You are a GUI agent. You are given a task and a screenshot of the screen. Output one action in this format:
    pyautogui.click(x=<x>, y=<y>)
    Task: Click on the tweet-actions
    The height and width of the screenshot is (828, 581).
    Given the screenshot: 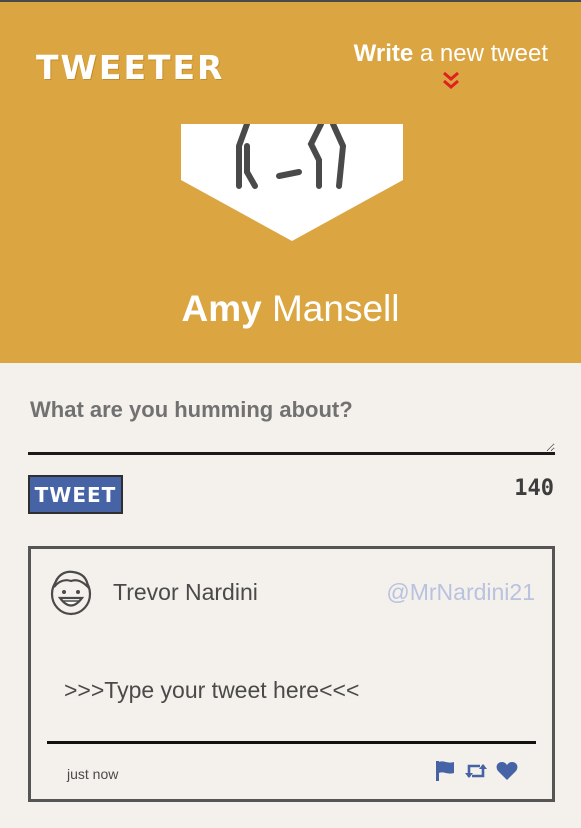 What is the action you would take?
    pyautogui.click(x=476, y=771)
    